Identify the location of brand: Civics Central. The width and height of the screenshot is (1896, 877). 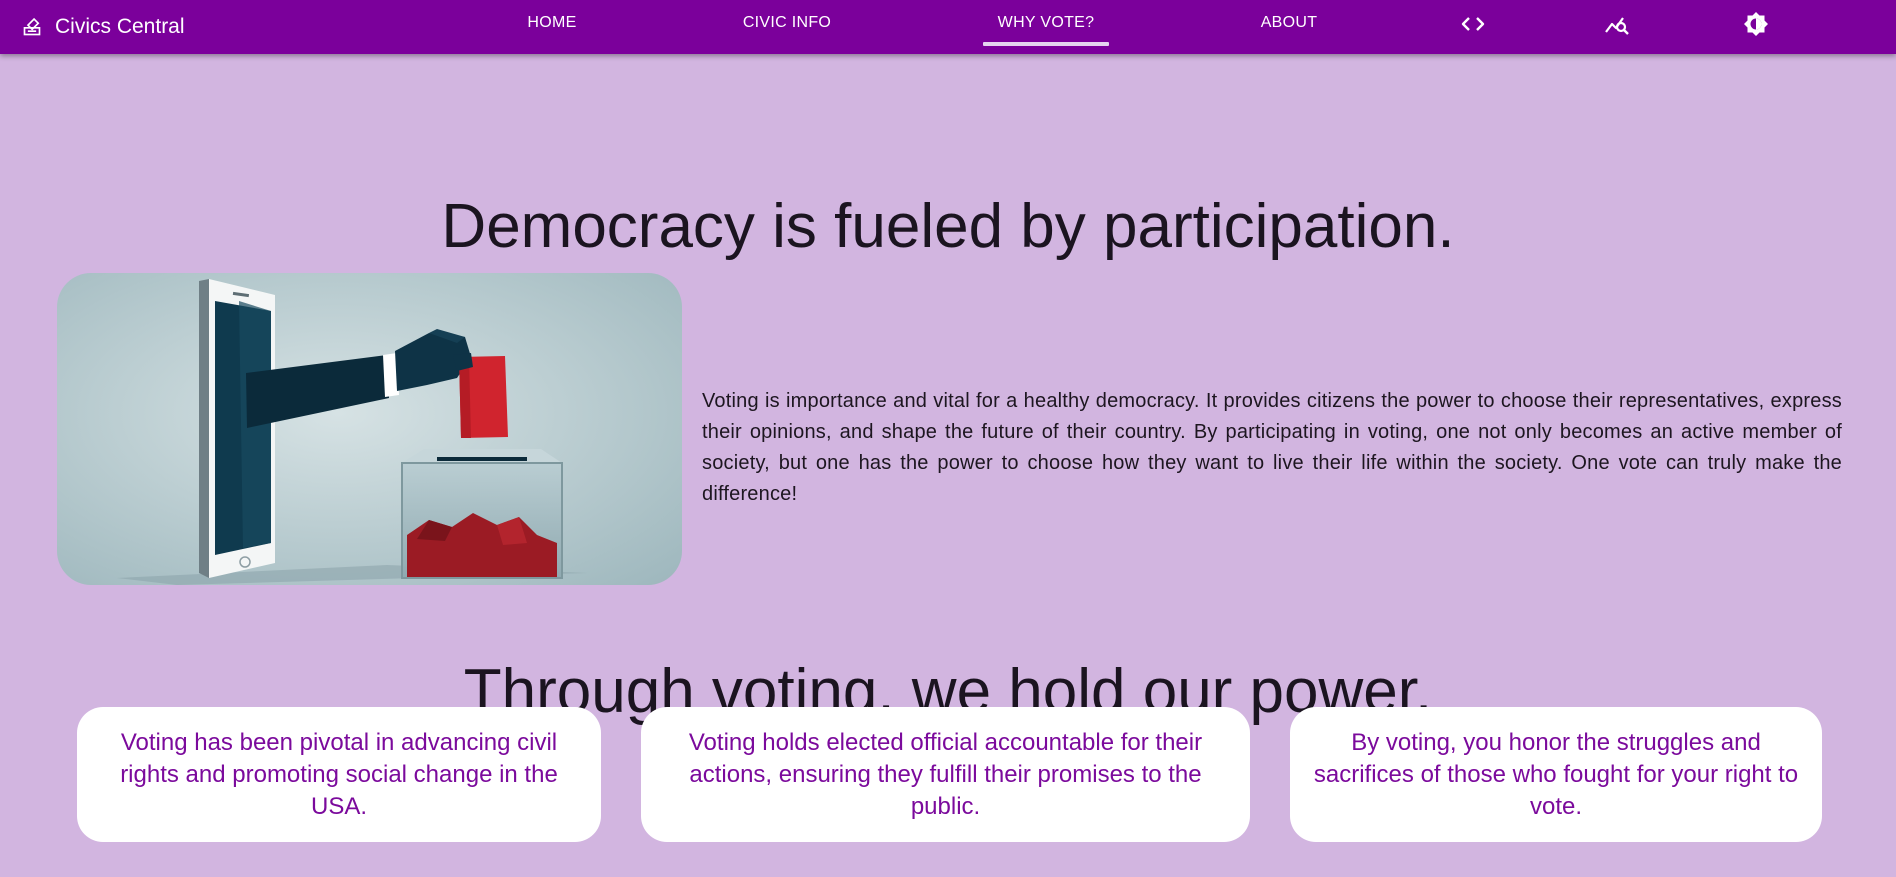
(103, 27).